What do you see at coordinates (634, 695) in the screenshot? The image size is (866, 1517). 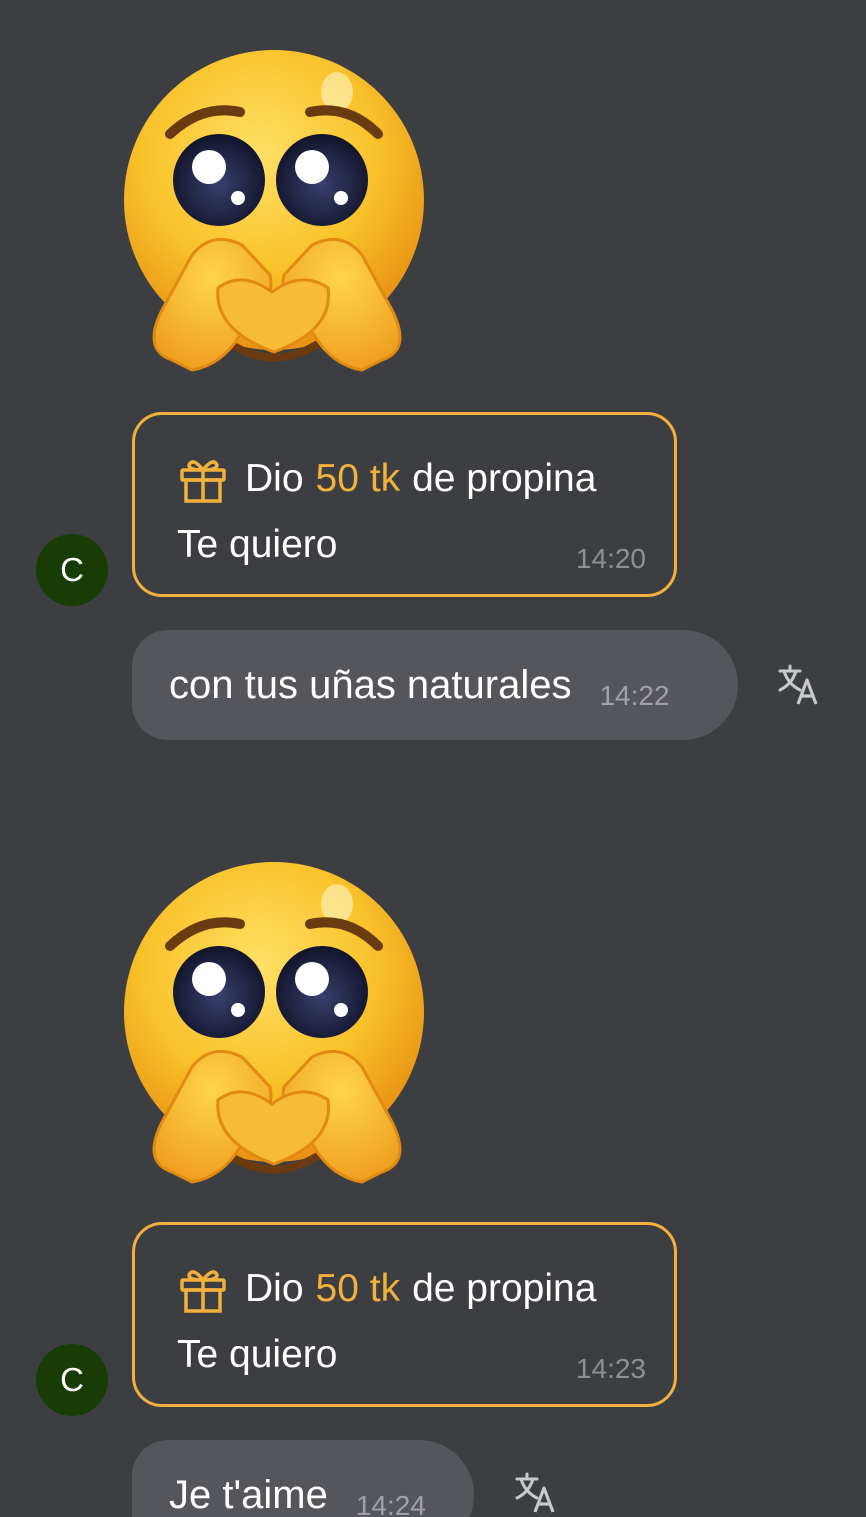 I see `timestamp: 14:22` at bounding box center [634, 695].